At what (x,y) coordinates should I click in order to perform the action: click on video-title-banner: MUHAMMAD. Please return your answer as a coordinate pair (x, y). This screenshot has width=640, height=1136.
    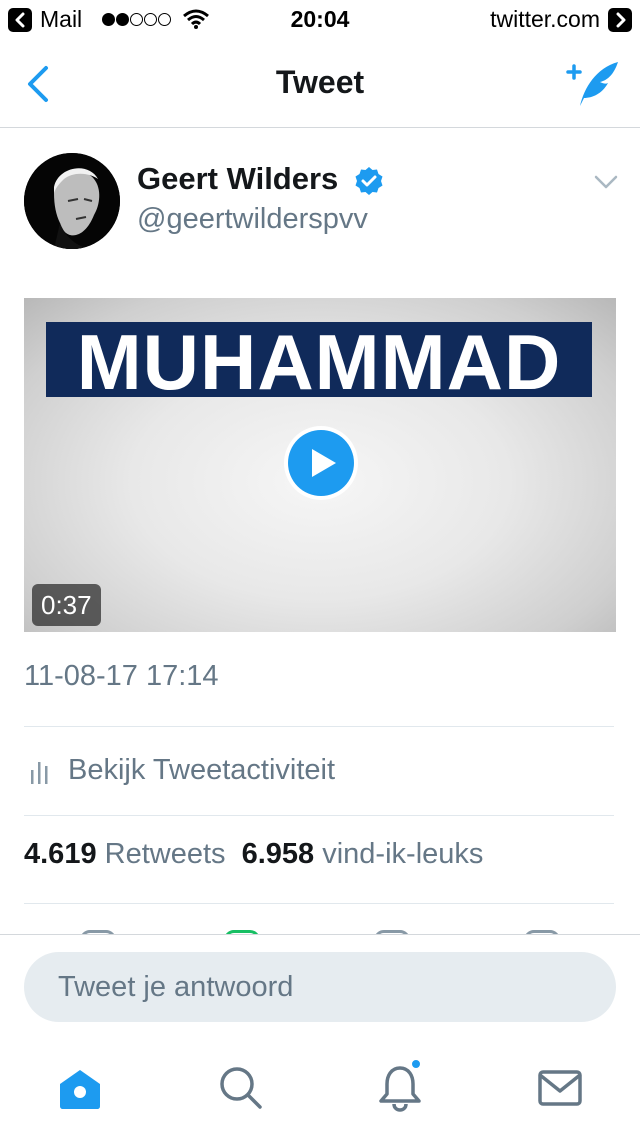
    Looking at the image, I should click on (319, 362).